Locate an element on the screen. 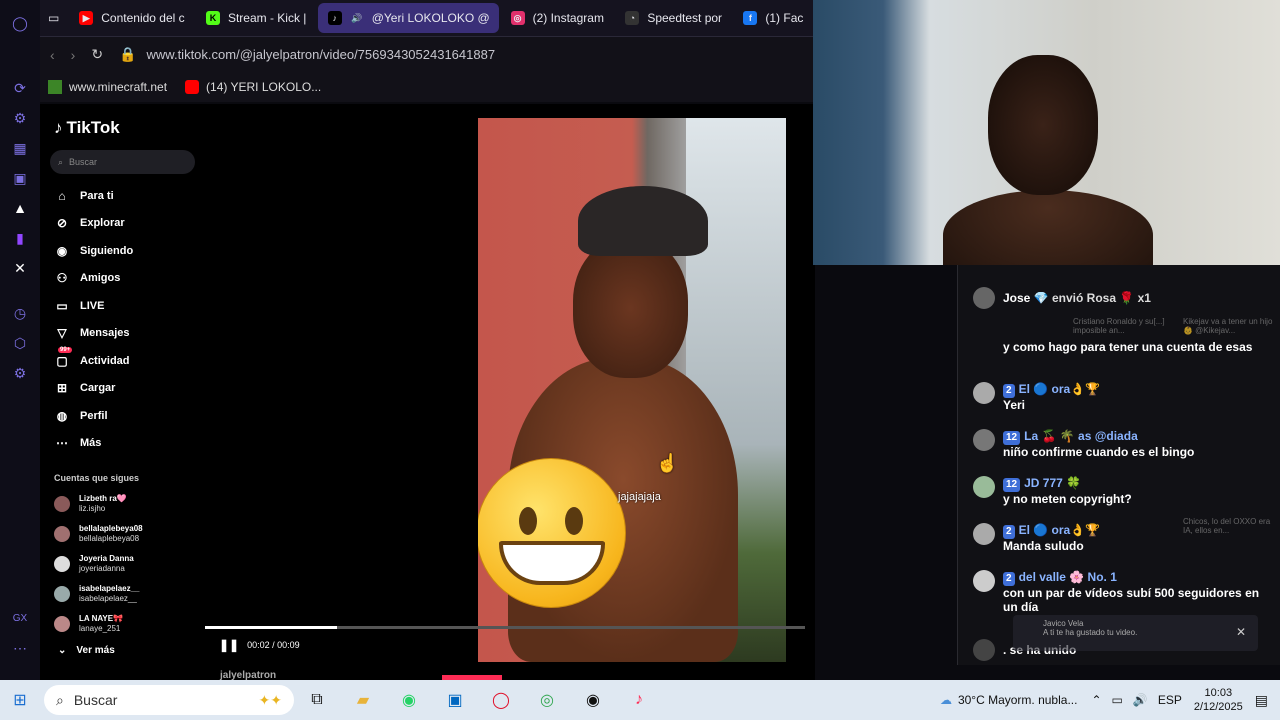  chat-message: 2 El 🔵 ora👌🏆 Yeri is located at coordinates (1123, 397).